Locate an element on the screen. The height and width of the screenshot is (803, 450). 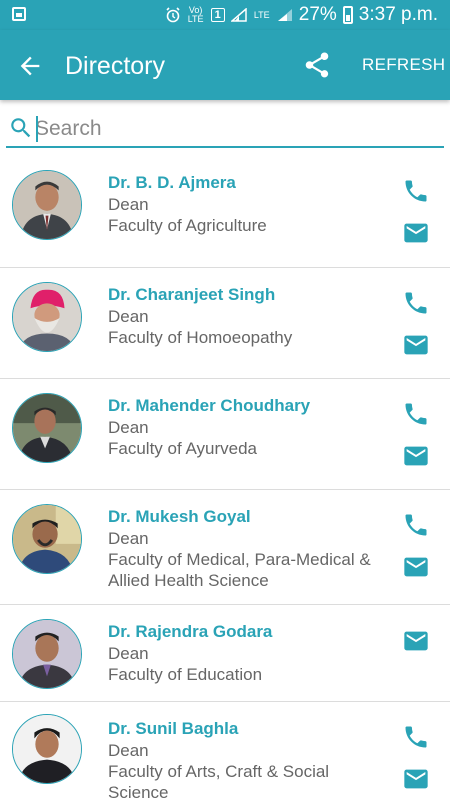
back-button is located at coordinates (30, 66).